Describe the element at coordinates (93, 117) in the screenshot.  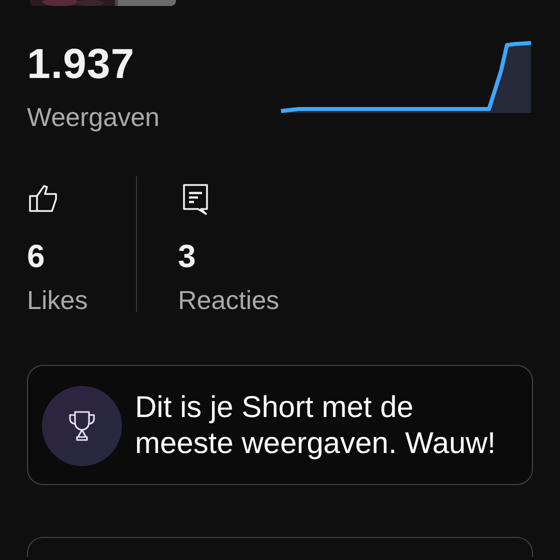
I see `views-label: Weergaven` at that location.